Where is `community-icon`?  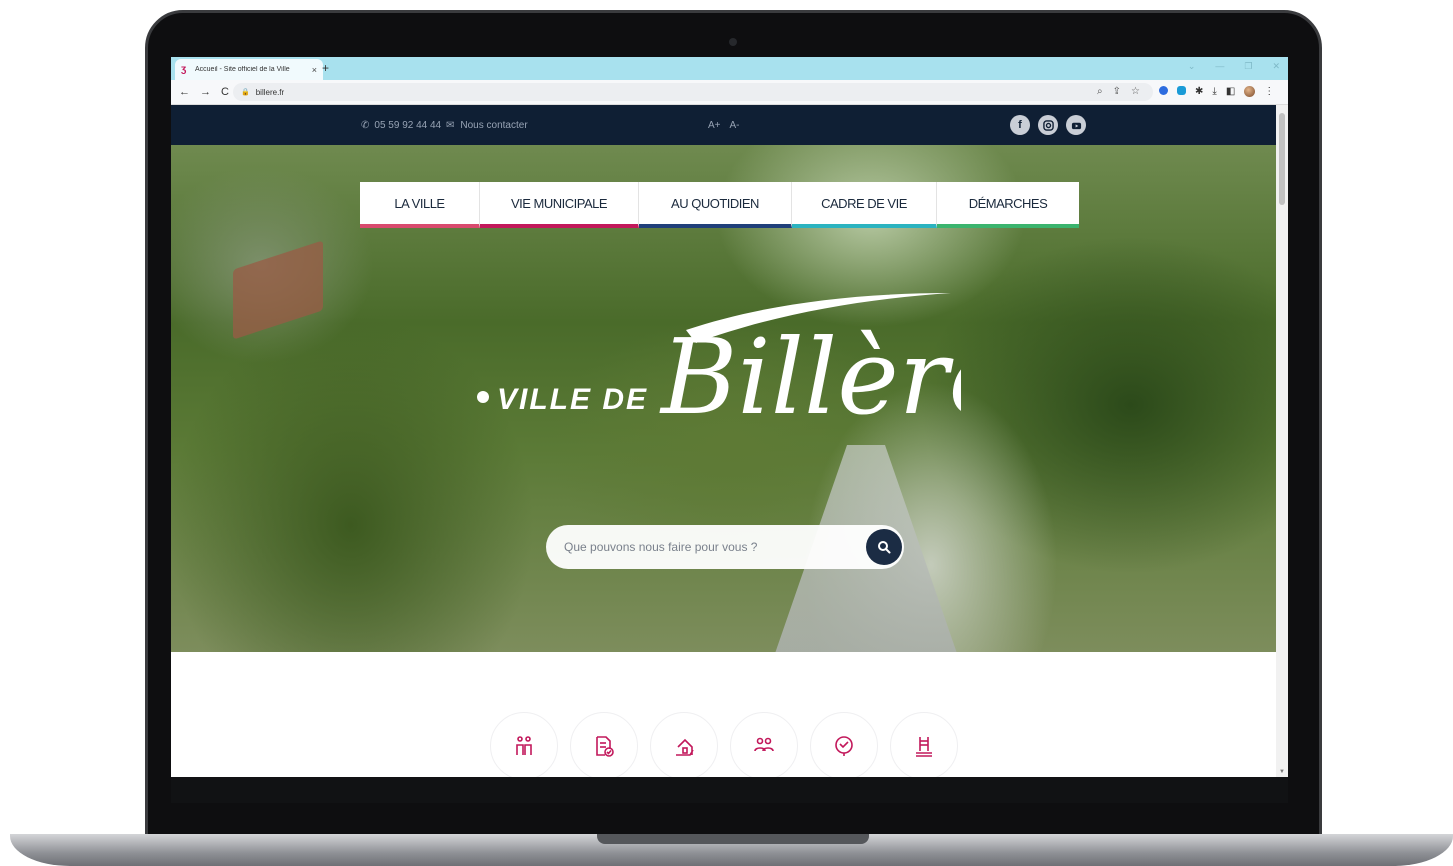 community-icon is located at coordinates (764, 744).